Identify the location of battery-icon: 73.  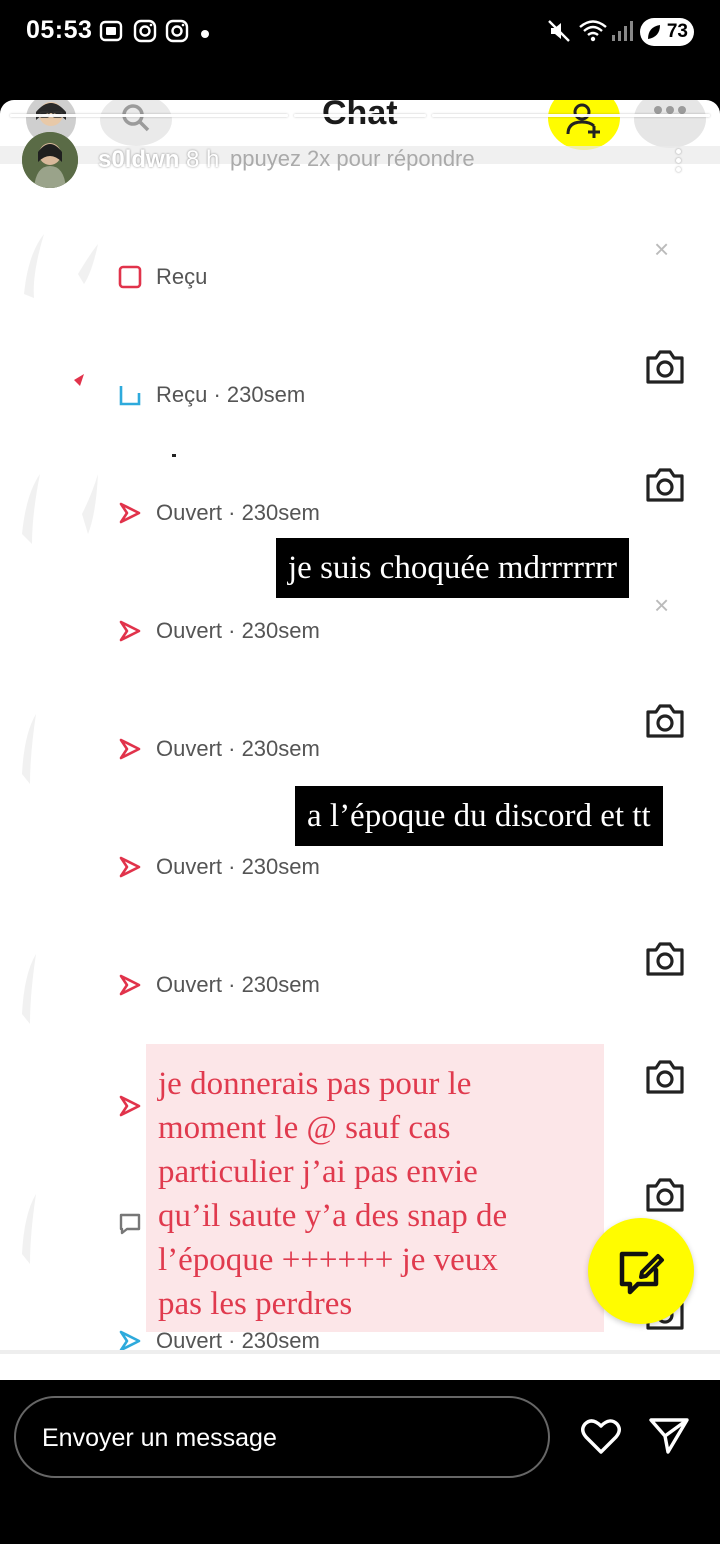
(667, 32).